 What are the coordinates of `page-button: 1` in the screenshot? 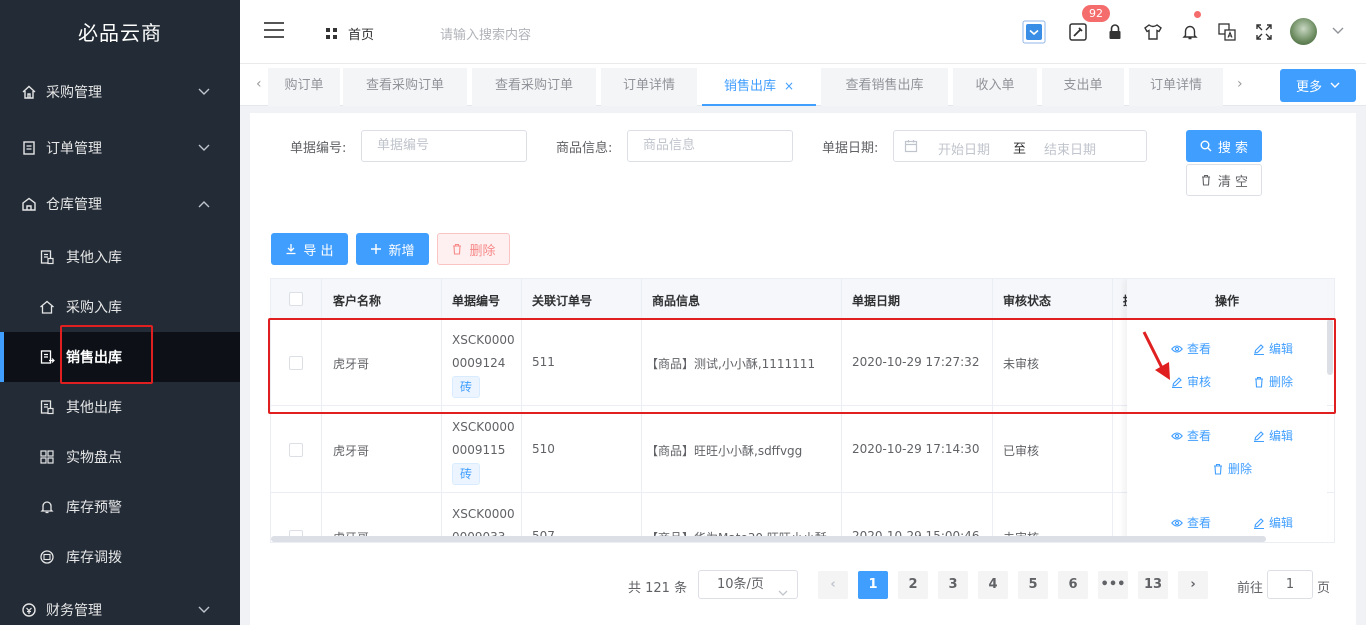 It's located at (873, 585).